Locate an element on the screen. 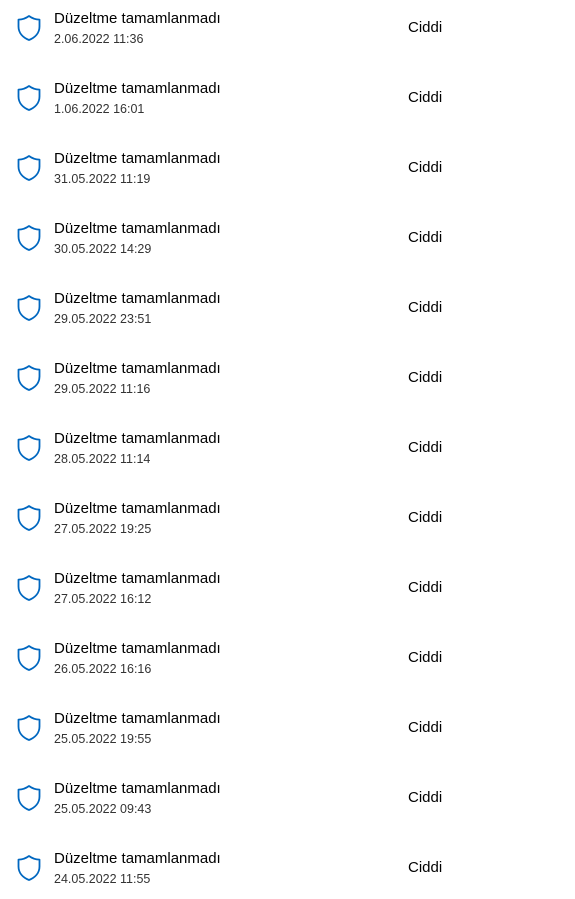  history-item-date: 27.05.2022 19:25 is located at coordinates (103, 529).